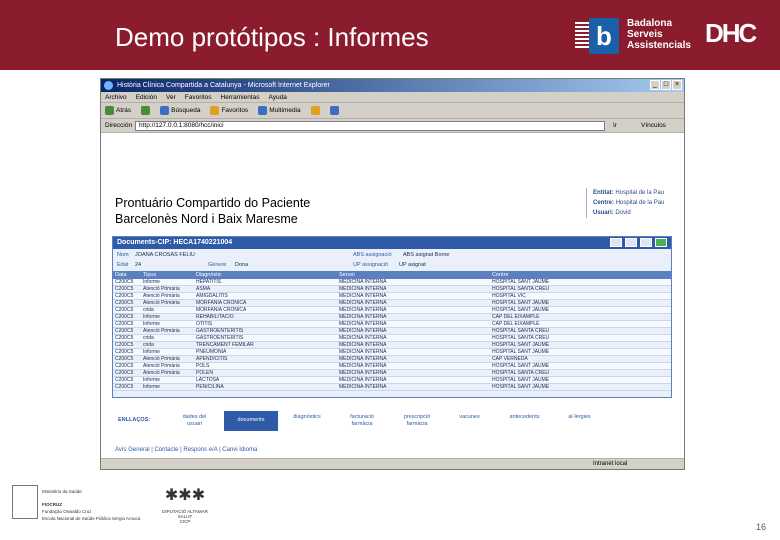  What do you see at coordinates (118, 111) in the screenshot?
I see `back-button: Atrás` at bounding box center [118, 111].